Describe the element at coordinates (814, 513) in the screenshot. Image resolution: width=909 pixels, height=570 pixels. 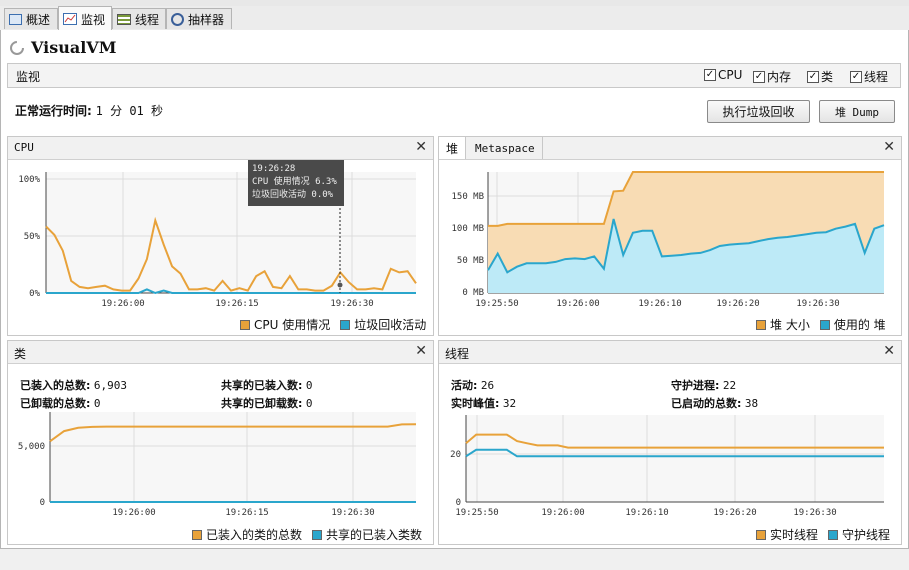
I see `threads-x-tick-label: 19:26:30` at that location.